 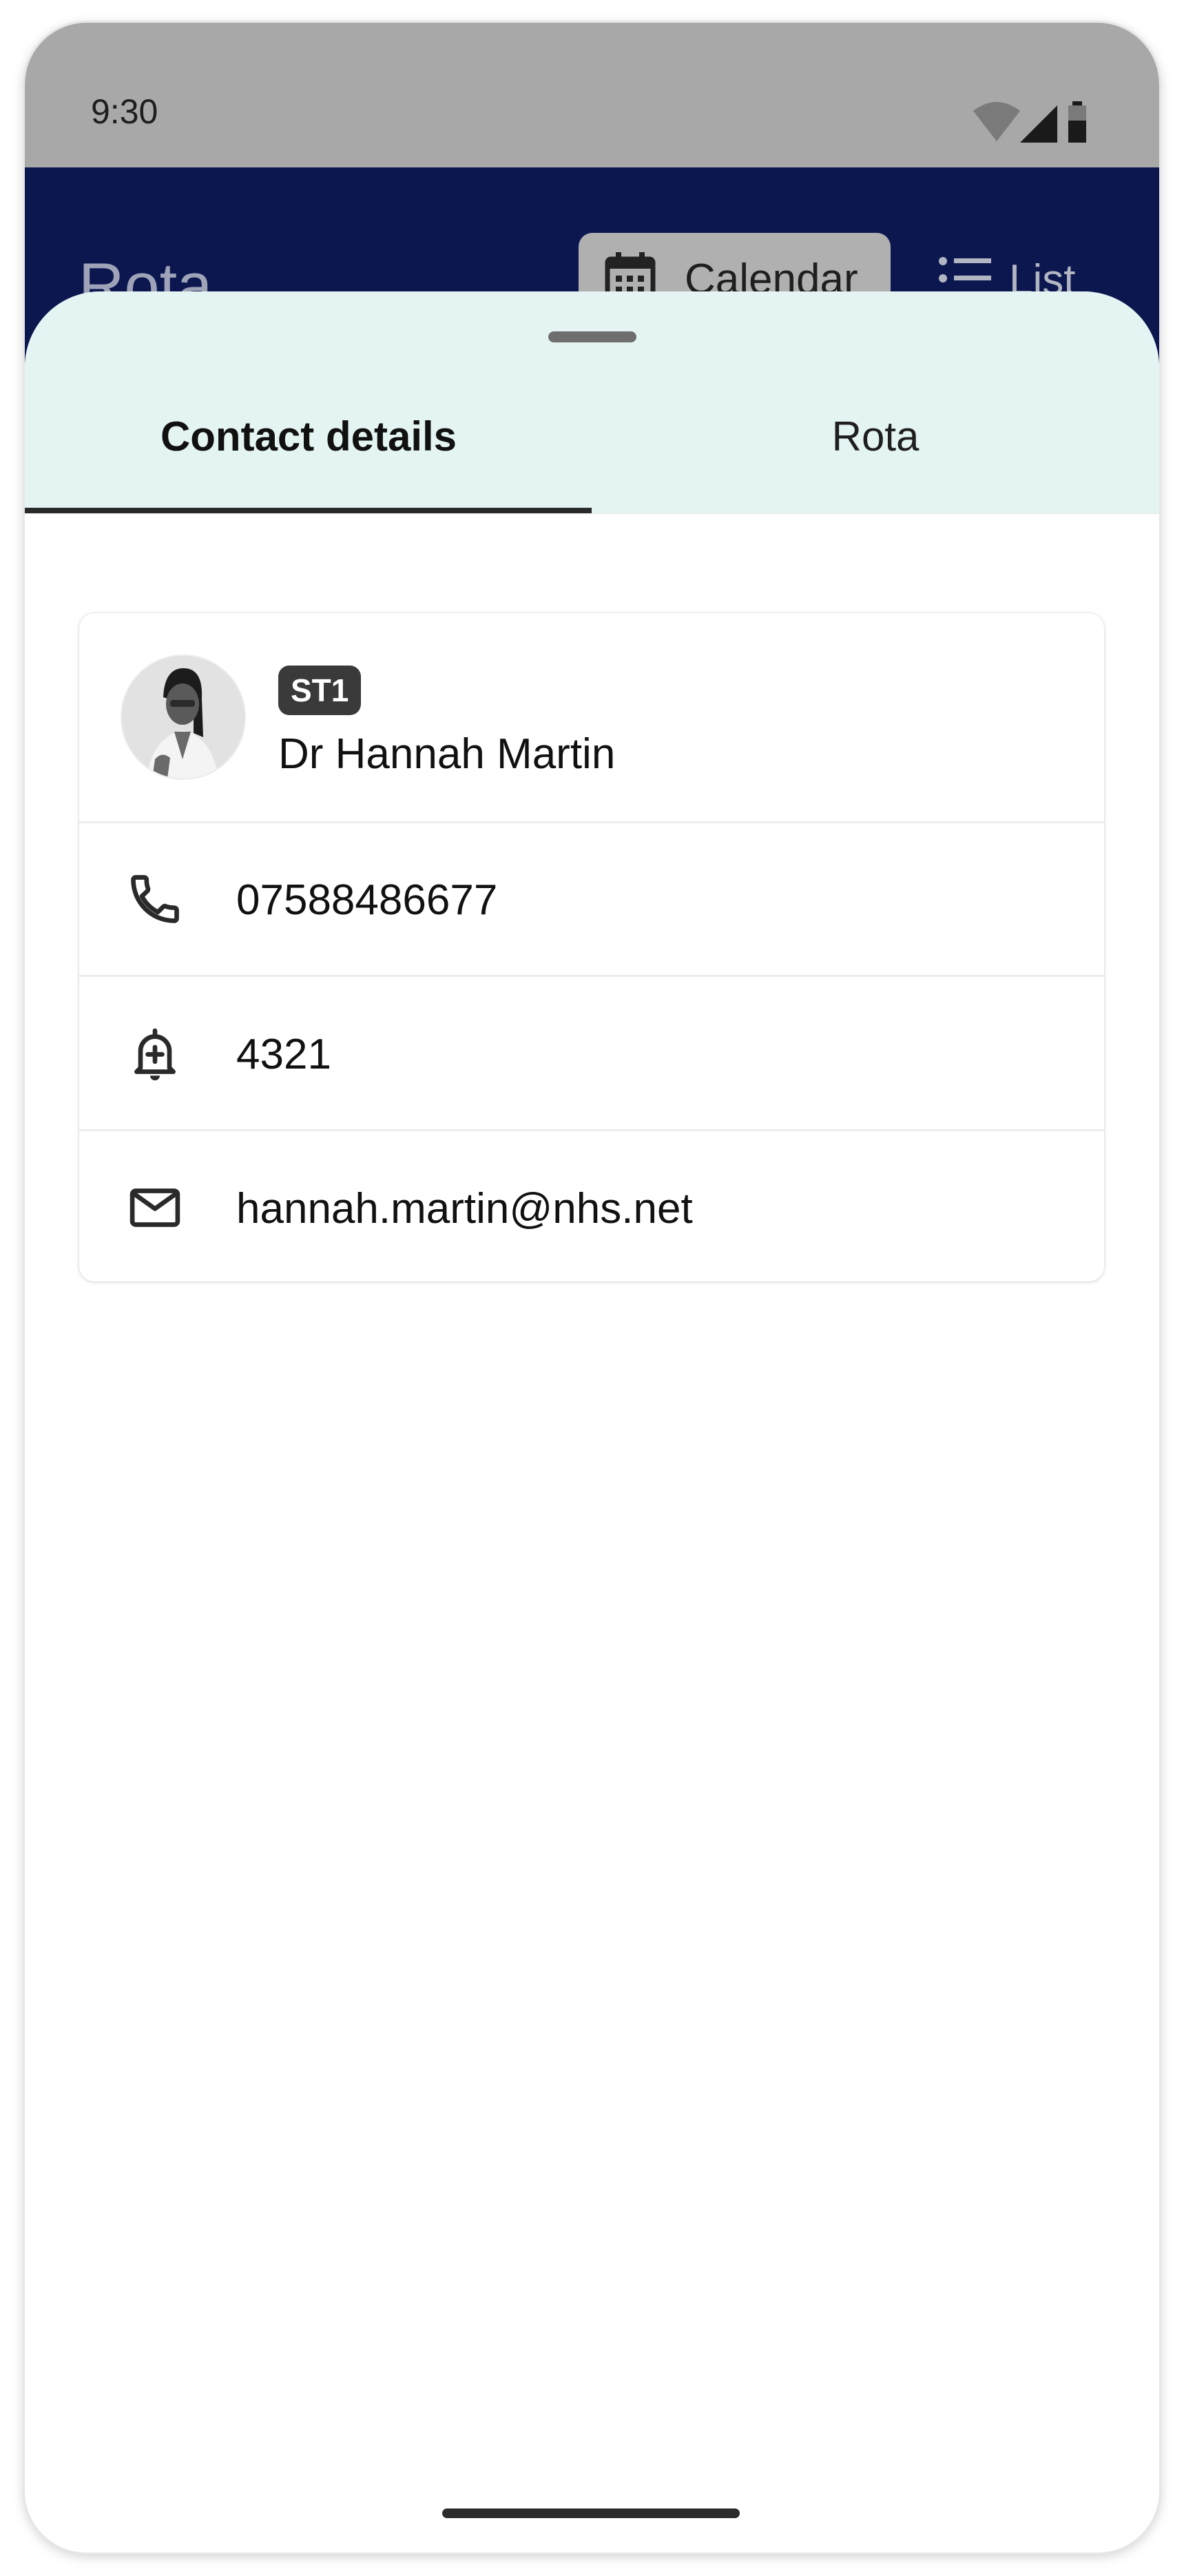 I want to click on doctor-name: Dr Hannah Martin, so click(x=447, y=754).